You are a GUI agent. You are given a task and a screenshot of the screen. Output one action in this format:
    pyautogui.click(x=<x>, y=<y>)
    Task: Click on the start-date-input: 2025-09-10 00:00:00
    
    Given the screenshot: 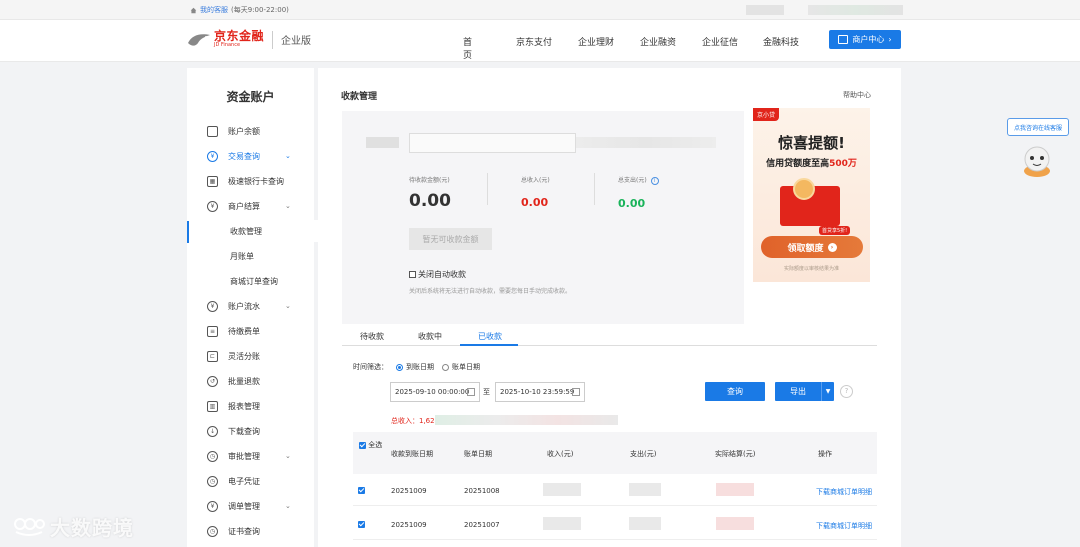 What is the action you would take?
    pyautogui.click(x=435, y=392)
    